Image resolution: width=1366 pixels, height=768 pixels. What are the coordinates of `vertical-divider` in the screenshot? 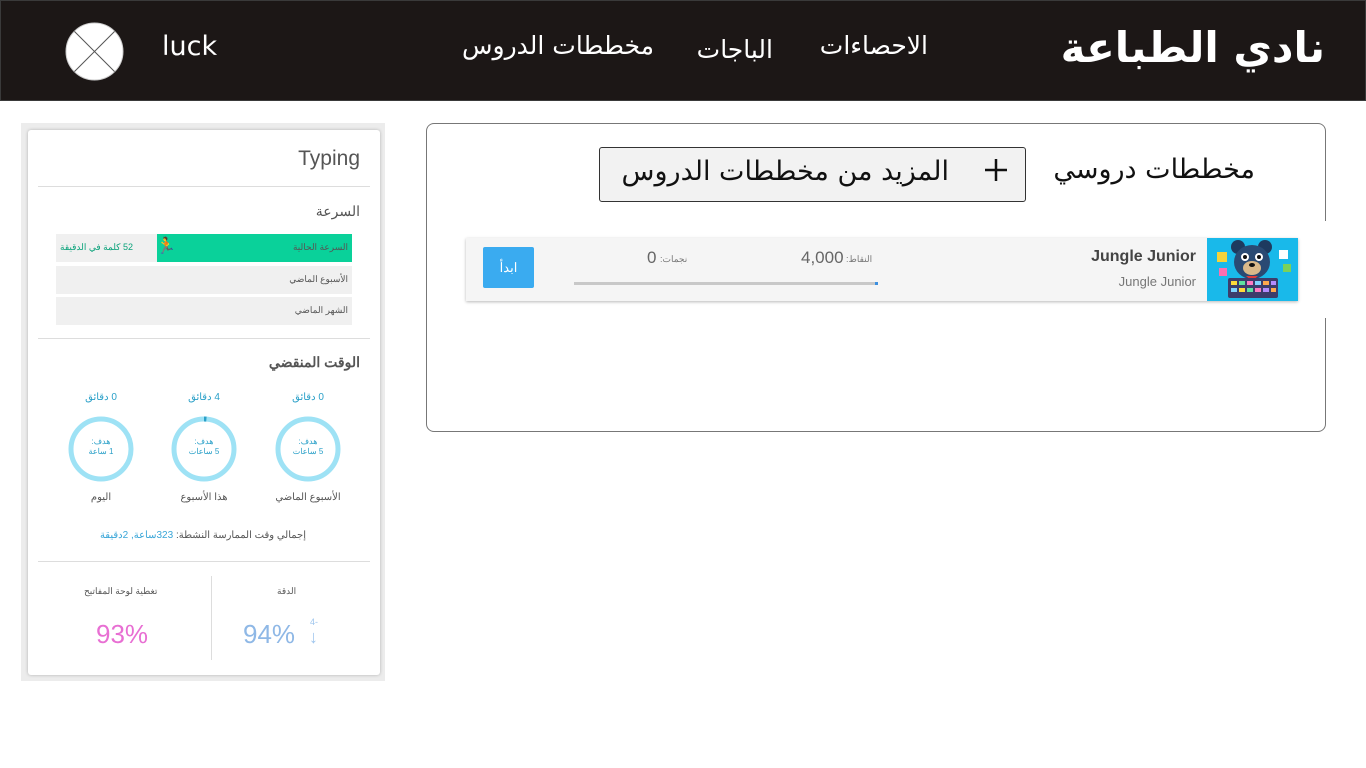 It's located at (211, 618).